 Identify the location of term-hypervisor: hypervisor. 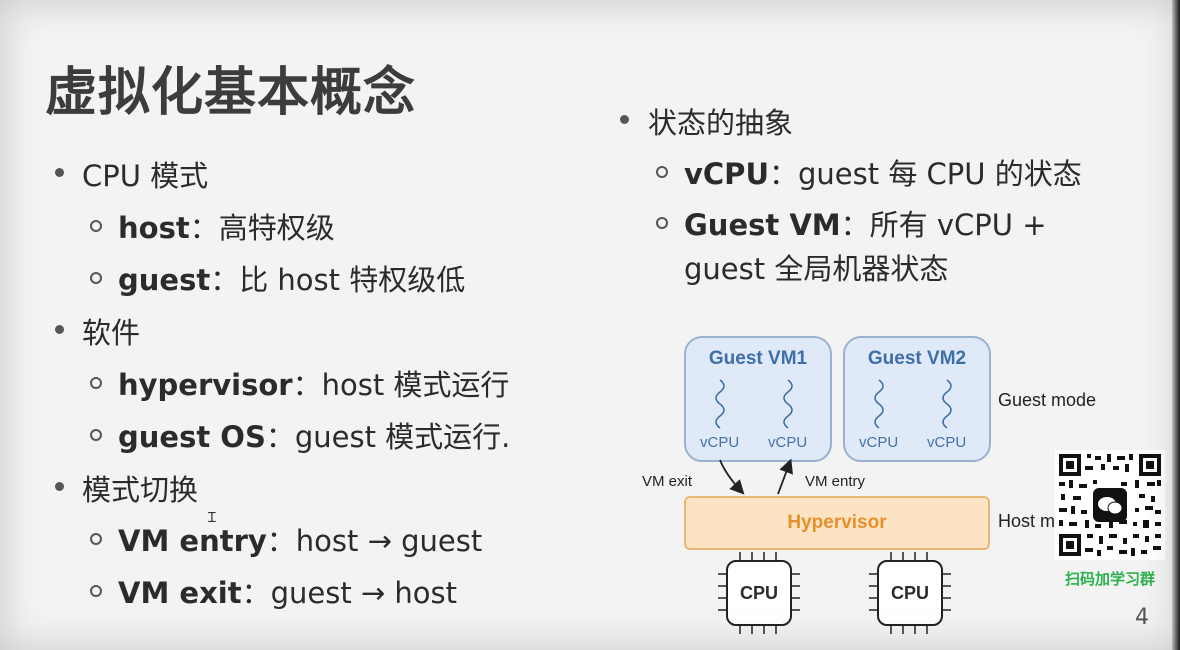
(205, 385).